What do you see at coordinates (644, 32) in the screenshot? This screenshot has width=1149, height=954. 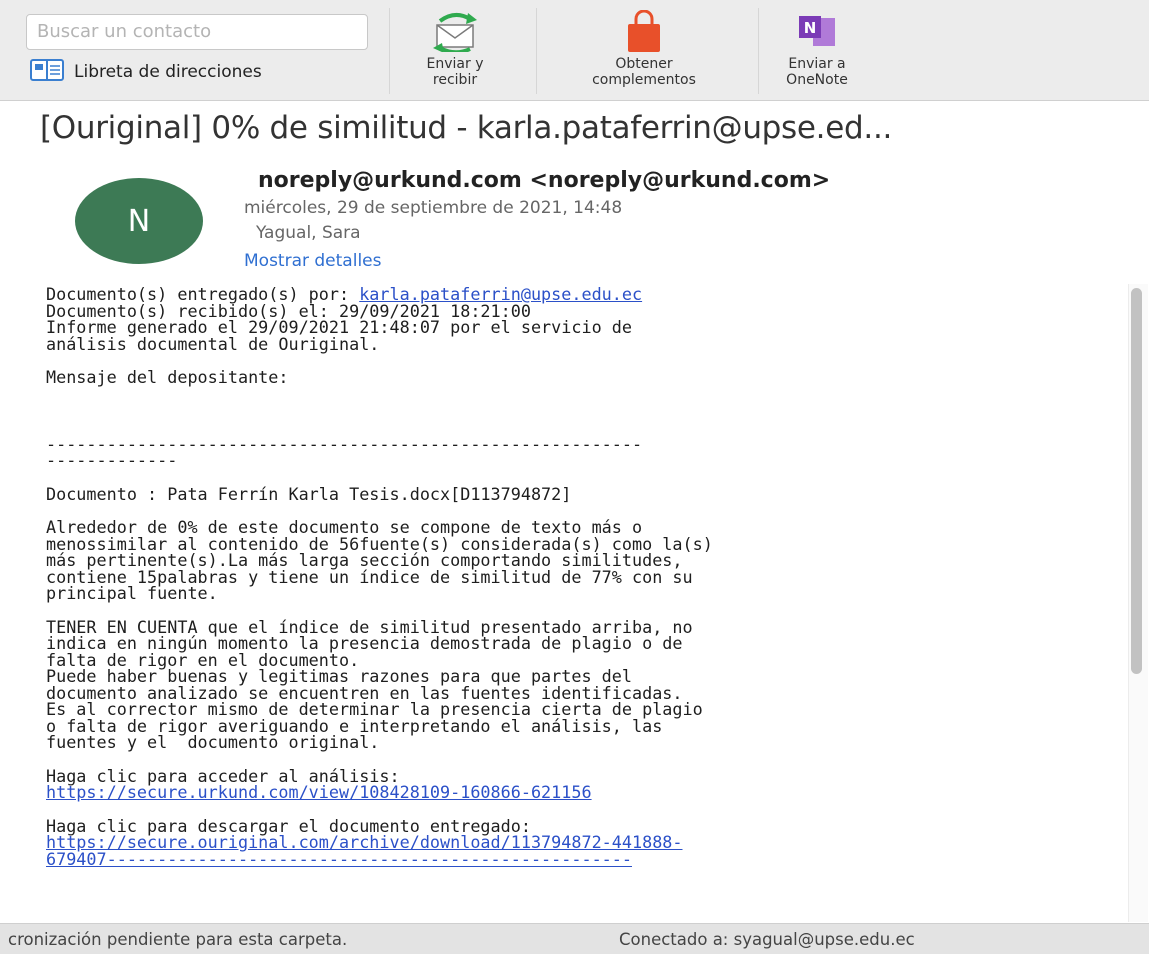 I see `store-bag-icon` at bounding box center [644, 32].